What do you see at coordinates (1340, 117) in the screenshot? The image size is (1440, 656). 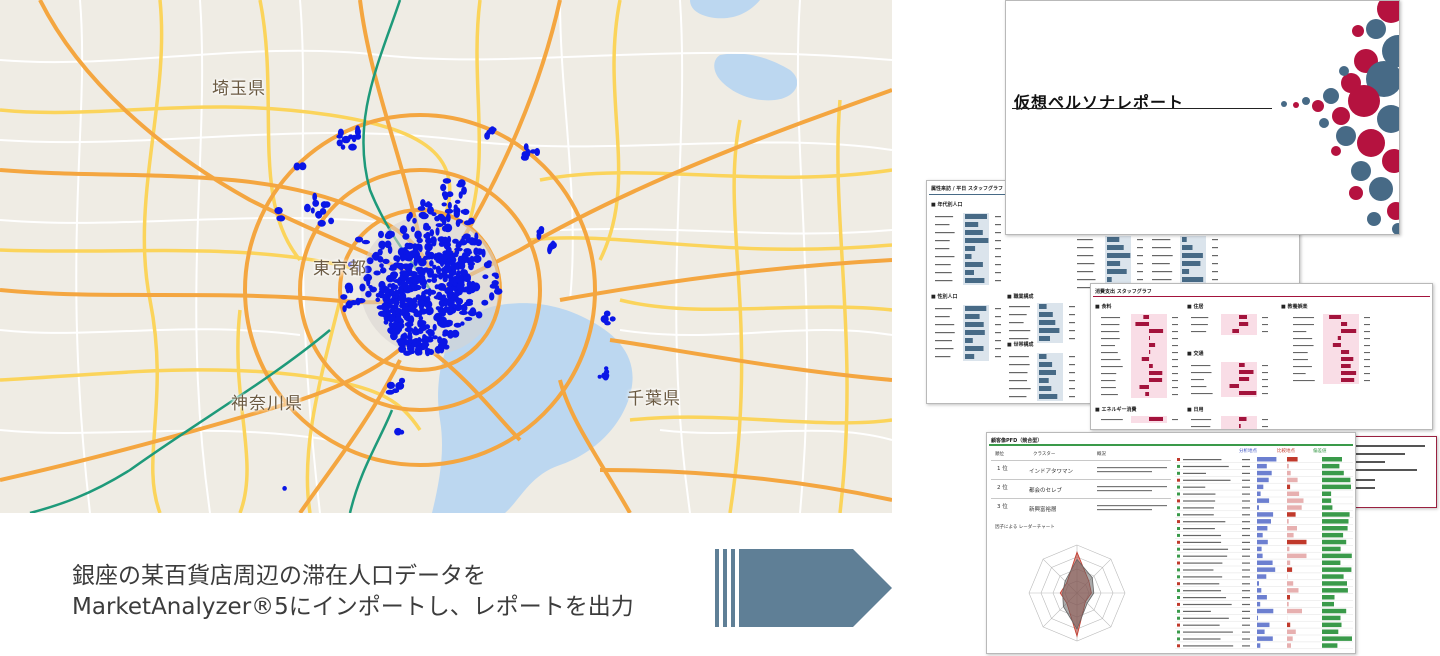 I see `cover-bubble-graphic` at bounding box center [1340, 117].